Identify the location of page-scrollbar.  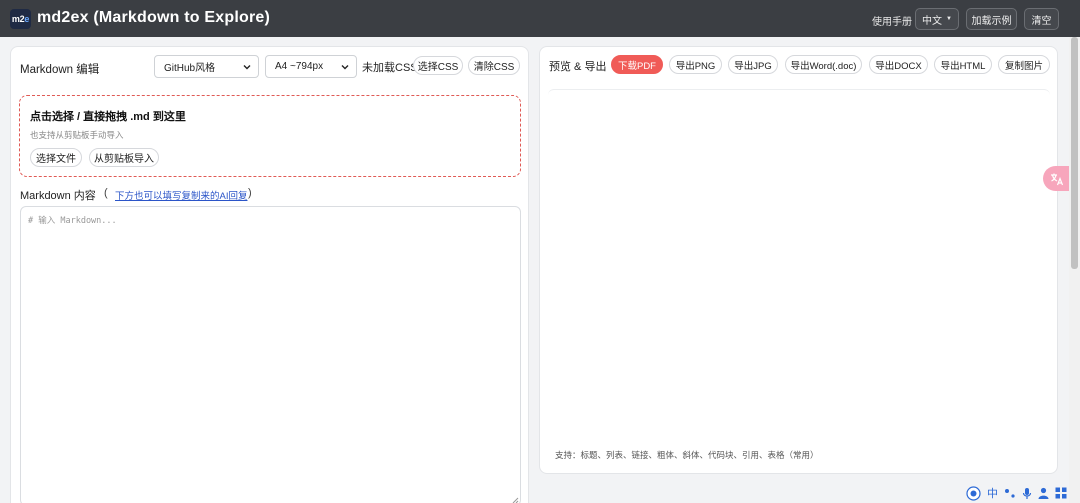
(1074, 270).